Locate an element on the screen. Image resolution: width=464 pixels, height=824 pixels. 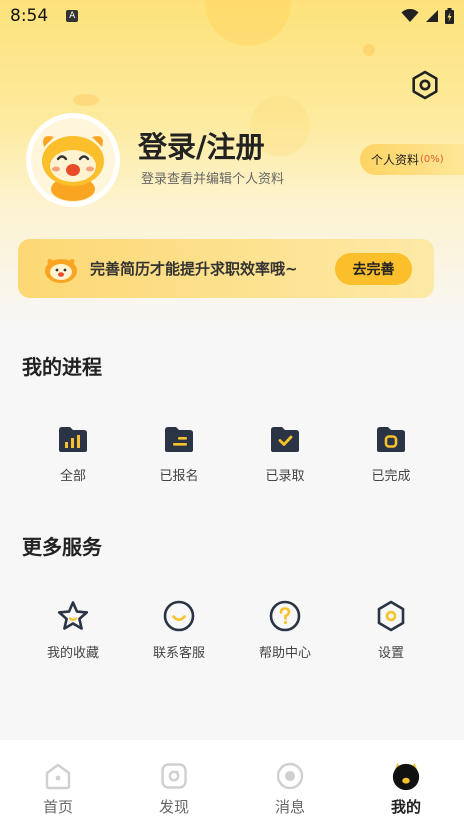
status-bar: 8:54 A is located at coordinates (232, 16).